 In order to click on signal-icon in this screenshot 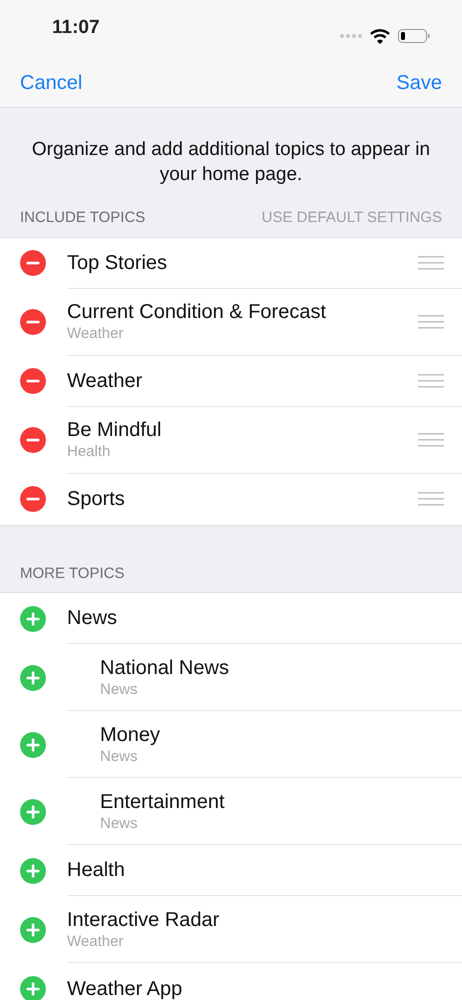, I will do `click(351, 36)`.